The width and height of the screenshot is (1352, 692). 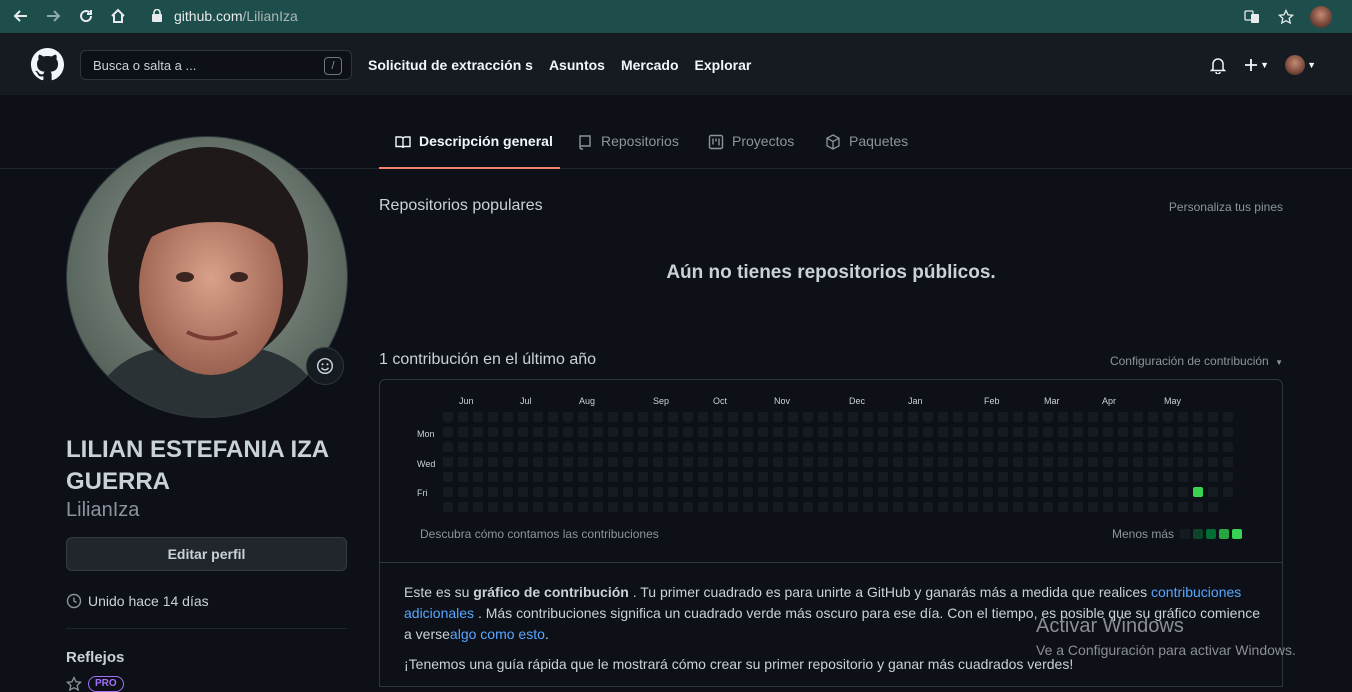 I want to click on reload-icon, so click(x=86, y=16).